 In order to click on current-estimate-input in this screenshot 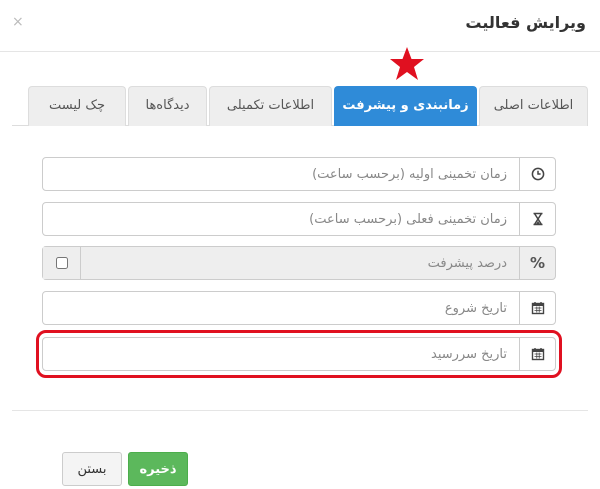, I will do `click(281, 219)`.